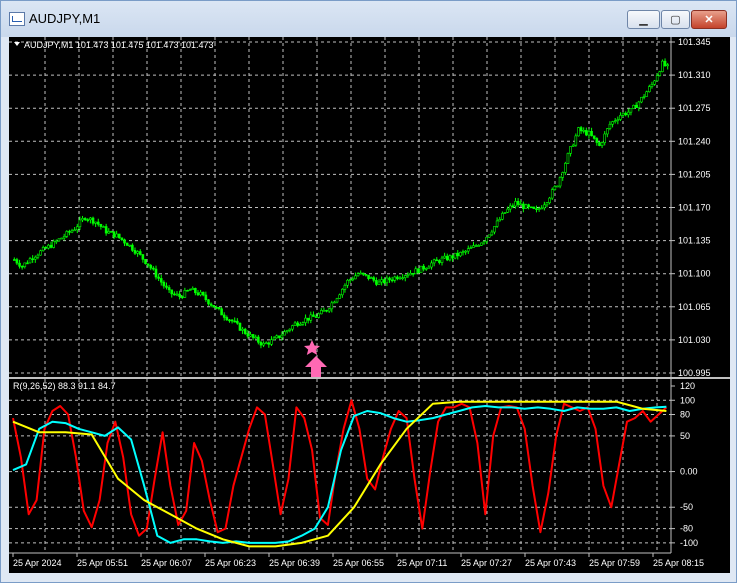 Image resolution: width=737 pixels, height=583 pixels. Describe the element at coordinates (686, 529) in the screenshot. I see `indicator-tick-label: -80` at that location.